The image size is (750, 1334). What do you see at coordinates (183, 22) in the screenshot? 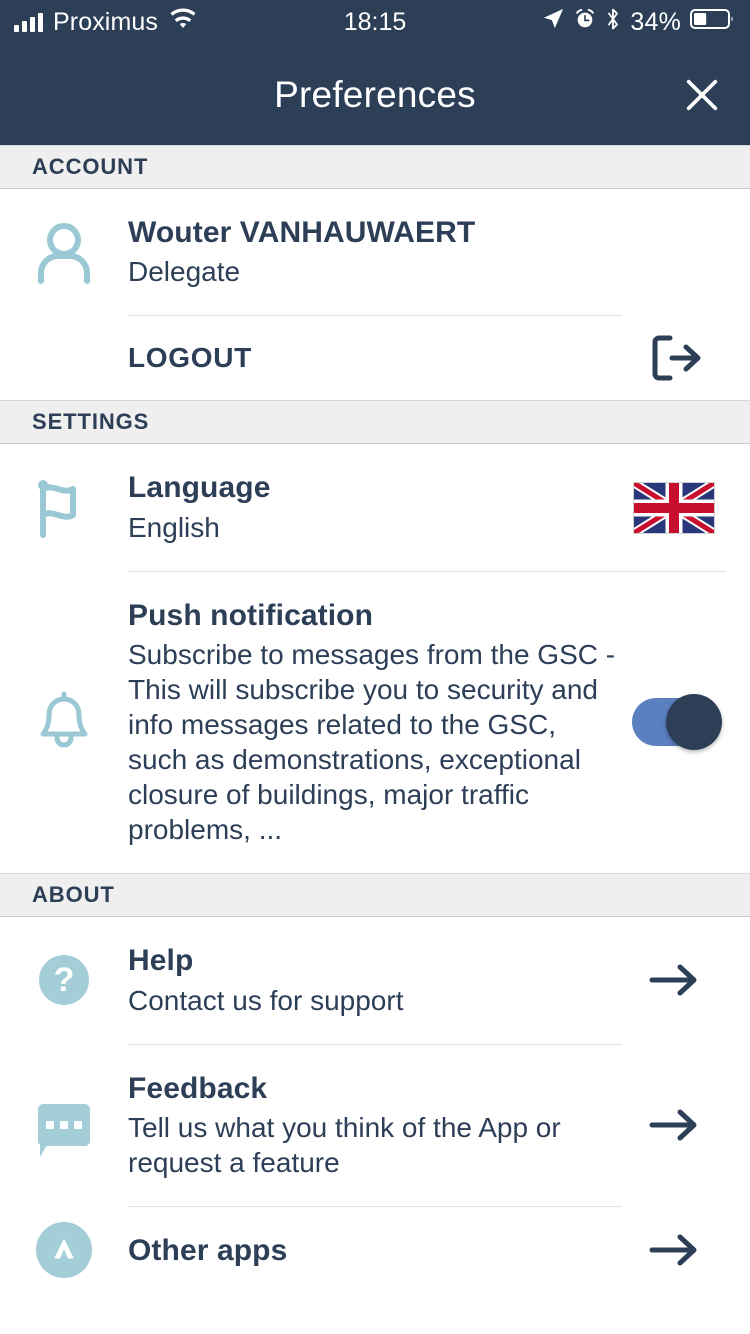
I see `wifi-icon` at bounding box center [183, 22].